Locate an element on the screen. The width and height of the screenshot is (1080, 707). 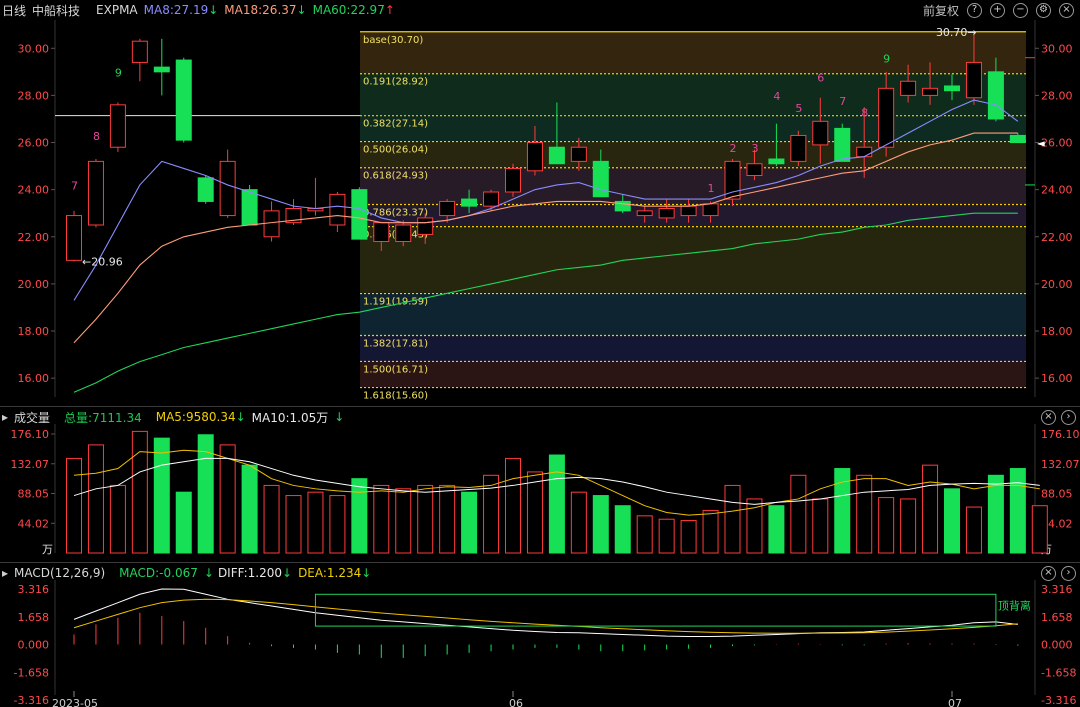
sequence-count-label: 5 is located at coordinates (798, 108).